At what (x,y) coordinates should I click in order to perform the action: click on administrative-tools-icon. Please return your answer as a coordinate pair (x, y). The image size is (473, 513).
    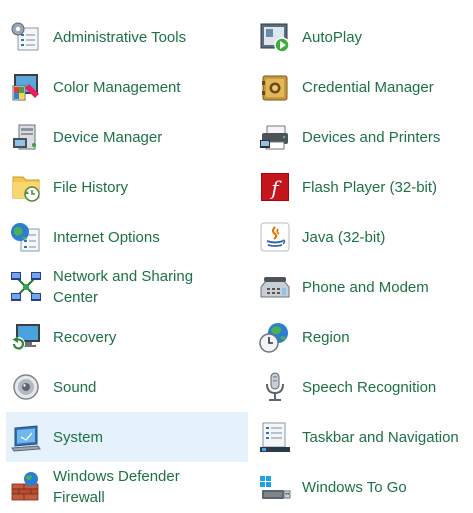
    Looking at the image, I should click on (26, 37).